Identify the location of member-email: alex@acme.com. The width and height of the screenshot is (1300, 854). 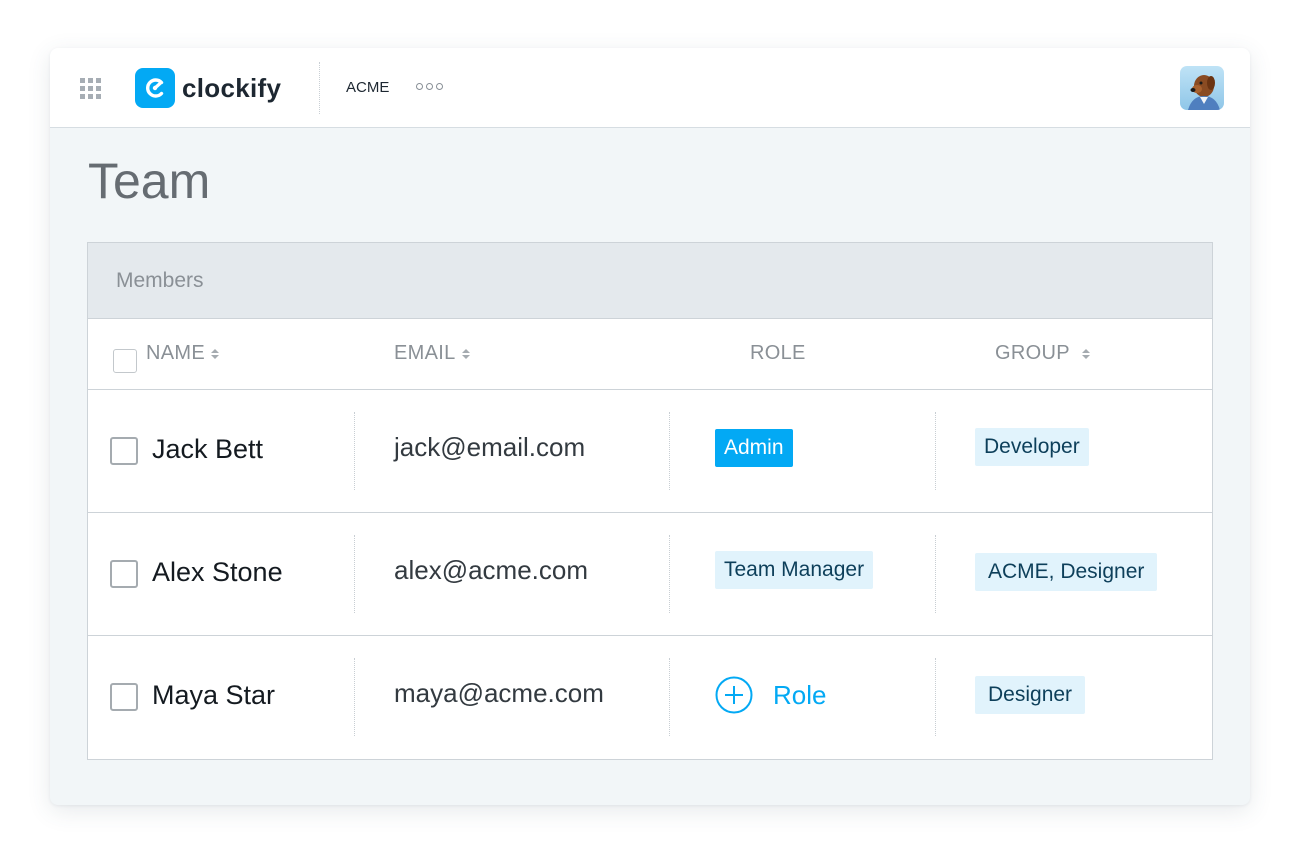
(491, 570).